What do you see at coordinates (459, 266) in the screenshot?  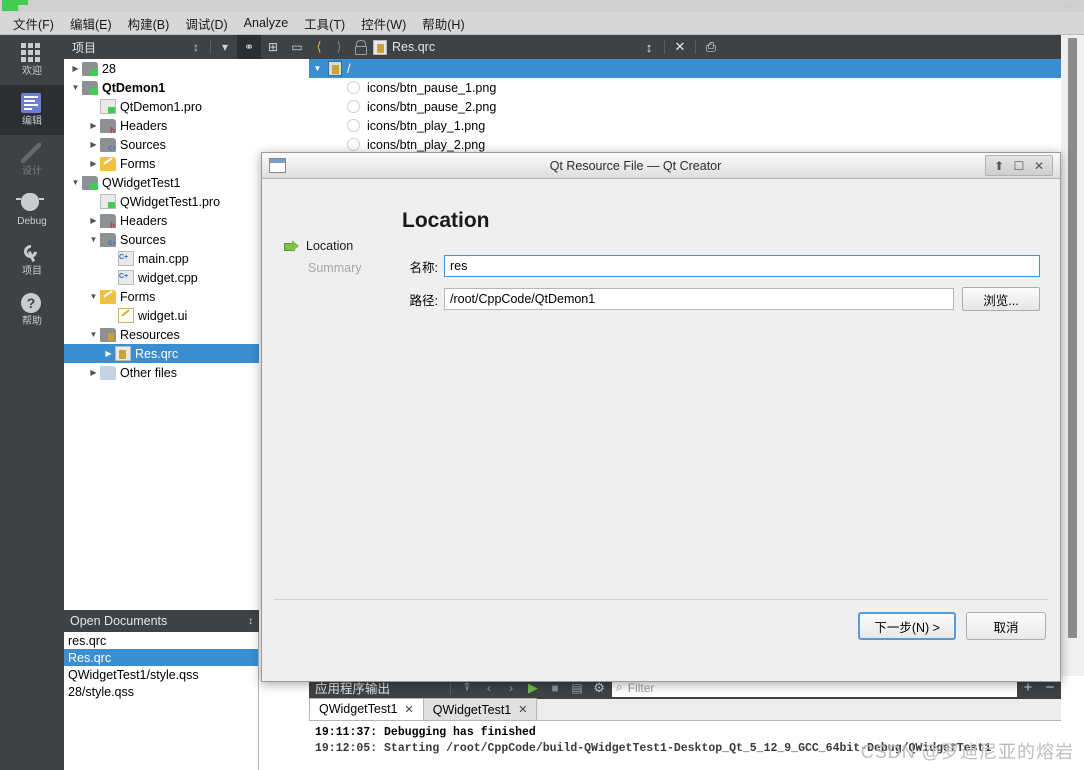 I see `name-field-value: res` at bounding box center [459, 266].